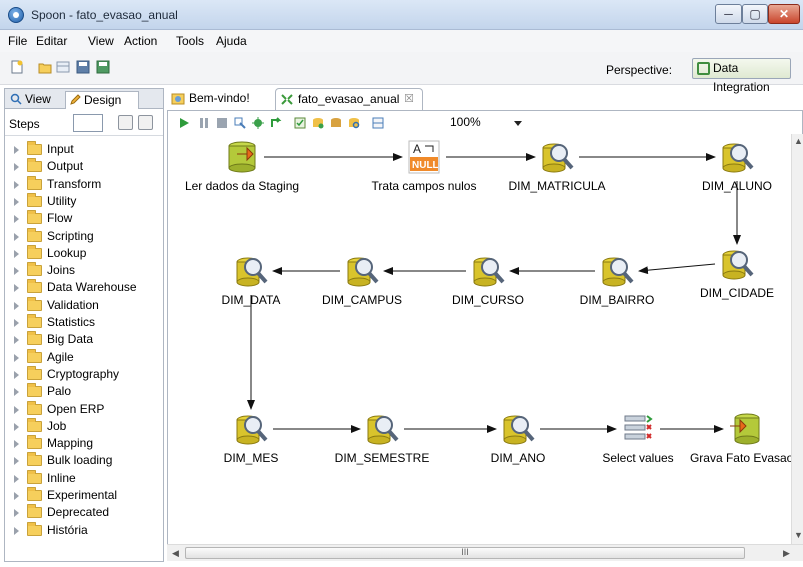 This screenshot has width=803, height=567. Describe the element at coordinates (222, 123) in the screenshot. I see `stop-icon` at that location.